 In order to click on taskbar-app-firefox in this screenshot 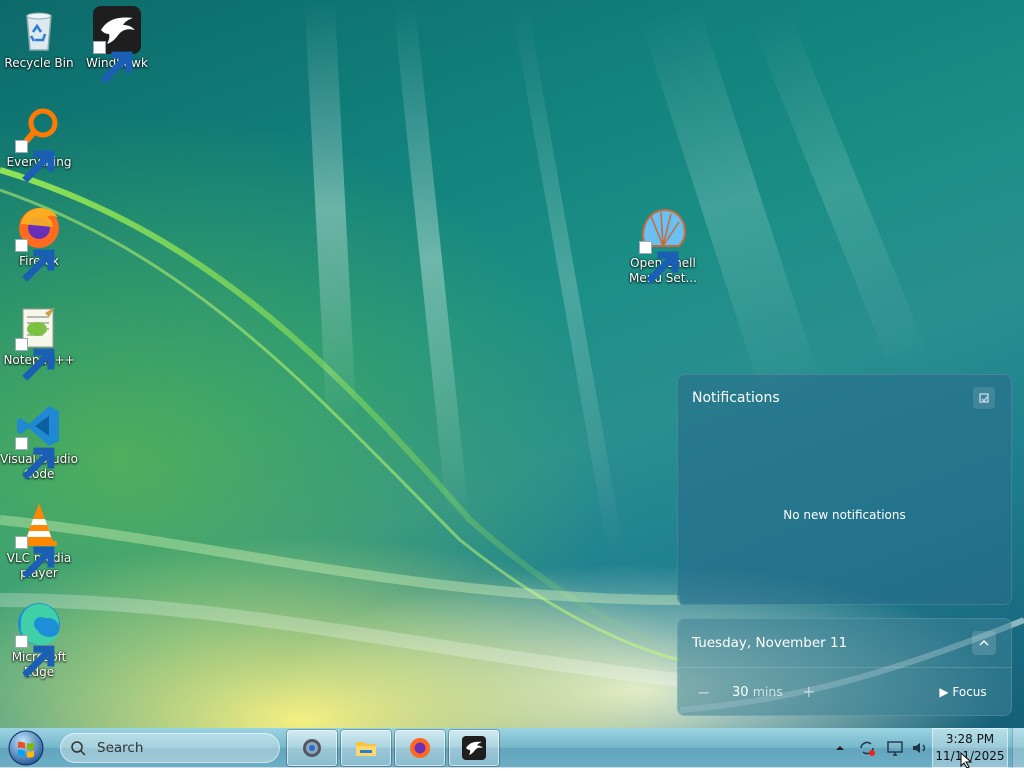, I will do `click(420, 748)`.